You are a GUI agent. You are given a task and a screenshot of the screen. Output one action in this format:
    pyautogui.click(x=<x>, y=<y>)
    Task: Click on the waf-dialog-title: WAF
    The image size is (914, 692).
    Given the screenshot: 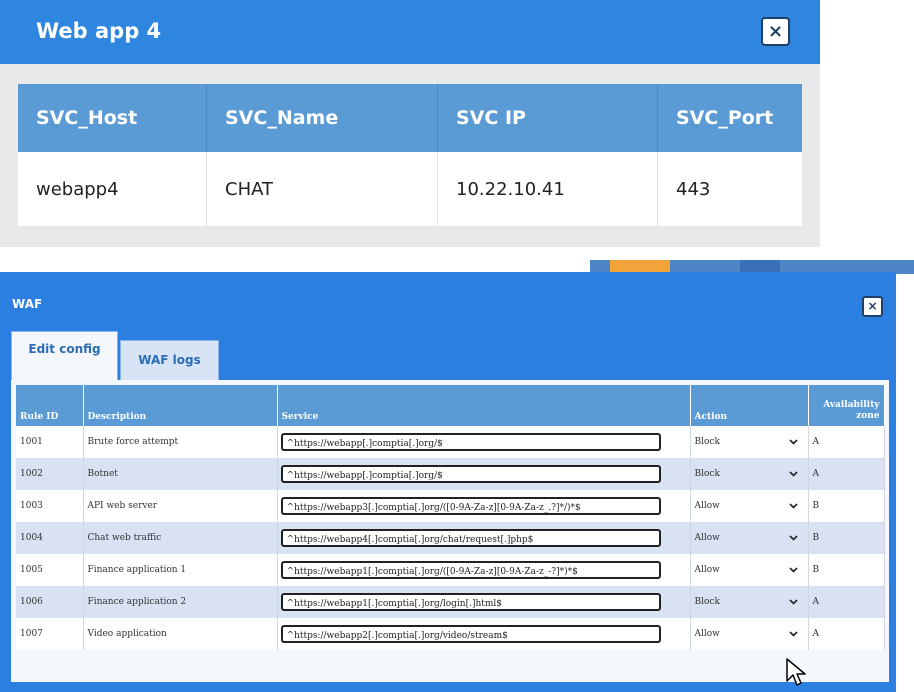 What is the action you would take?
    pyautogui.click(x=27, y=304)
    